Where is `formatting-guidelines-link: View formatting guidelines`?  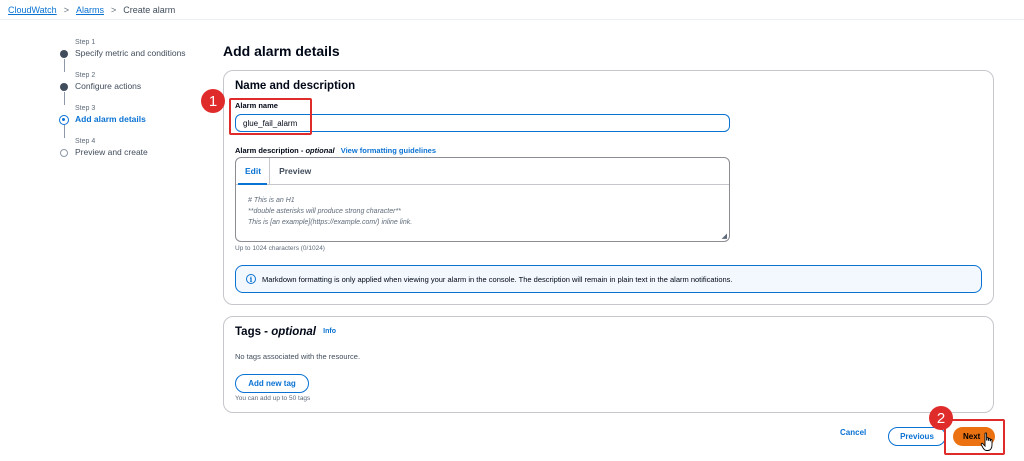
formatting-guidelines-link: View formatting guidelines is located at coordinates (388, 150).